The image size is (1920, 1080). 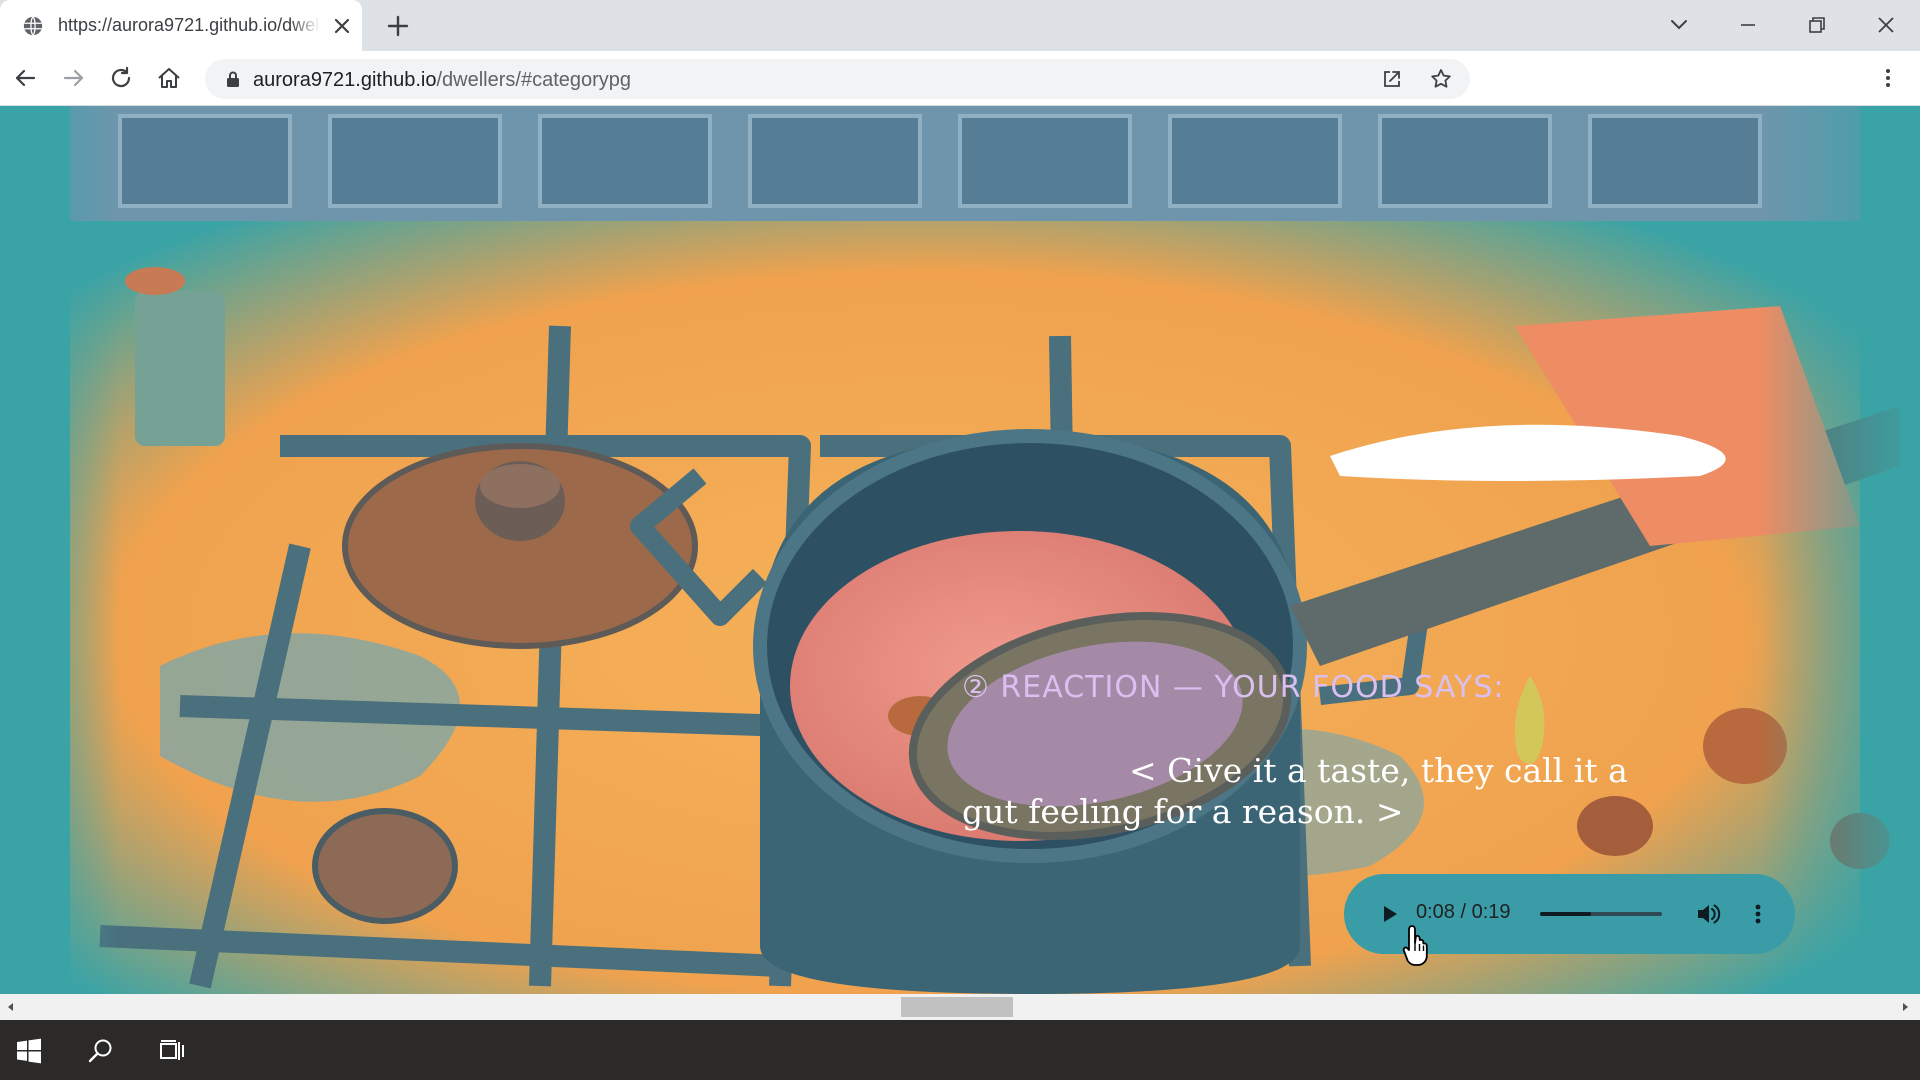 I want to click on scroll-right-arrow-icon, so click(x=1905, y=1007).